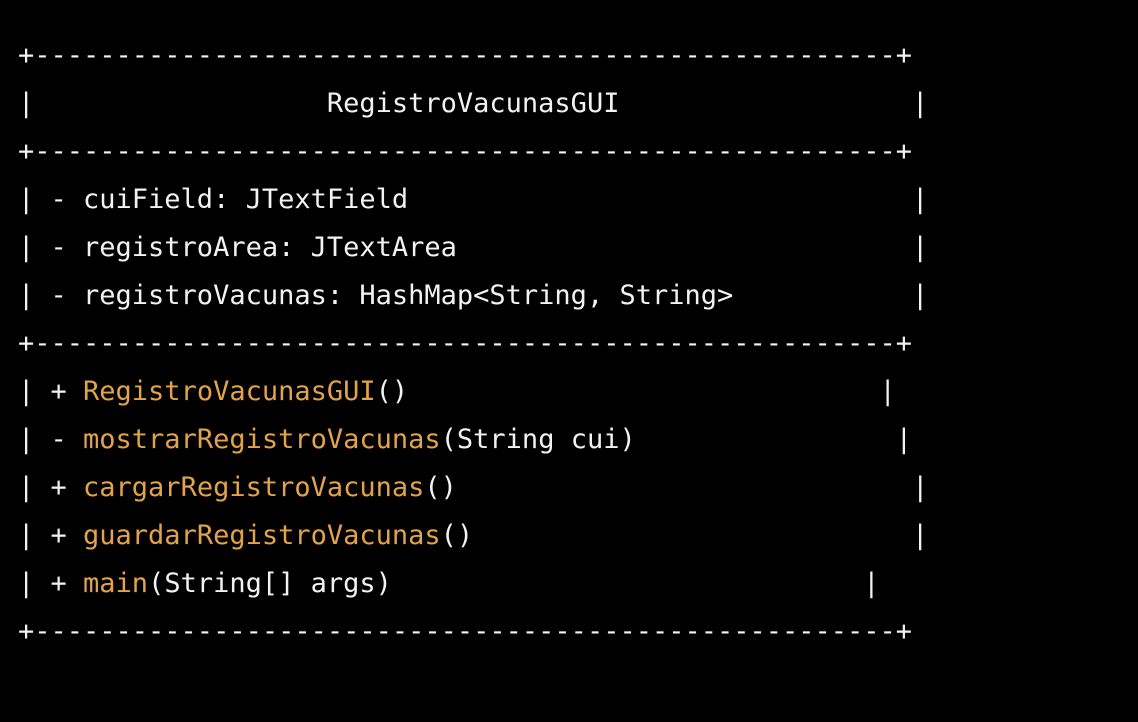 Image resolution: width=1138 pixels, height=722 pixels. Describe the element at coordinates (254, 487) in the screenshot. I see `method-name: cargarRegistroVacunas` at that location.